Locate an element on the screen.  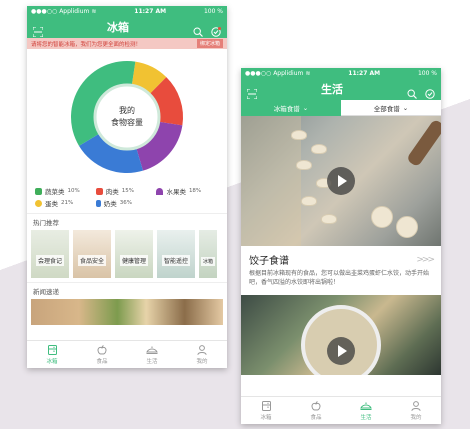
hot-item: 冰箱 is located at coordinates (208, 254).